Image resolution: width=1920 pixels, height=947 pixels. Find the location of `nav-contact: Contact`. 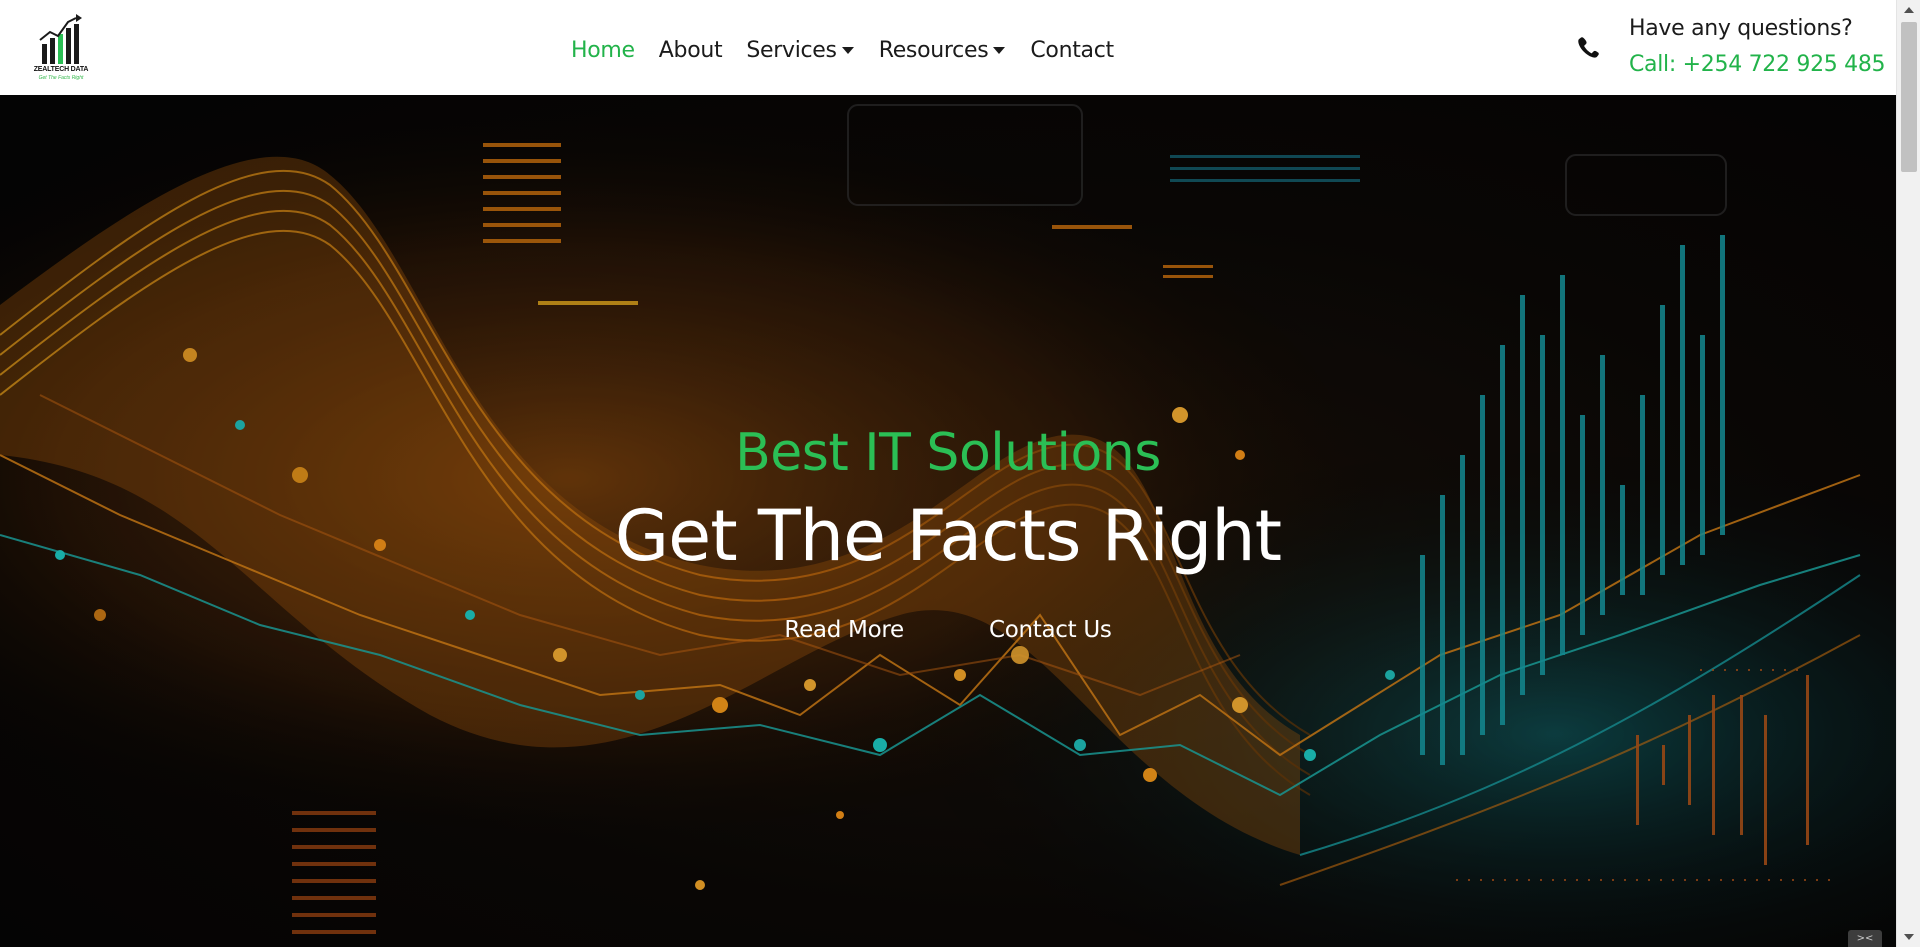

nav-contact: Contact is located at coordinates (1072, 50).